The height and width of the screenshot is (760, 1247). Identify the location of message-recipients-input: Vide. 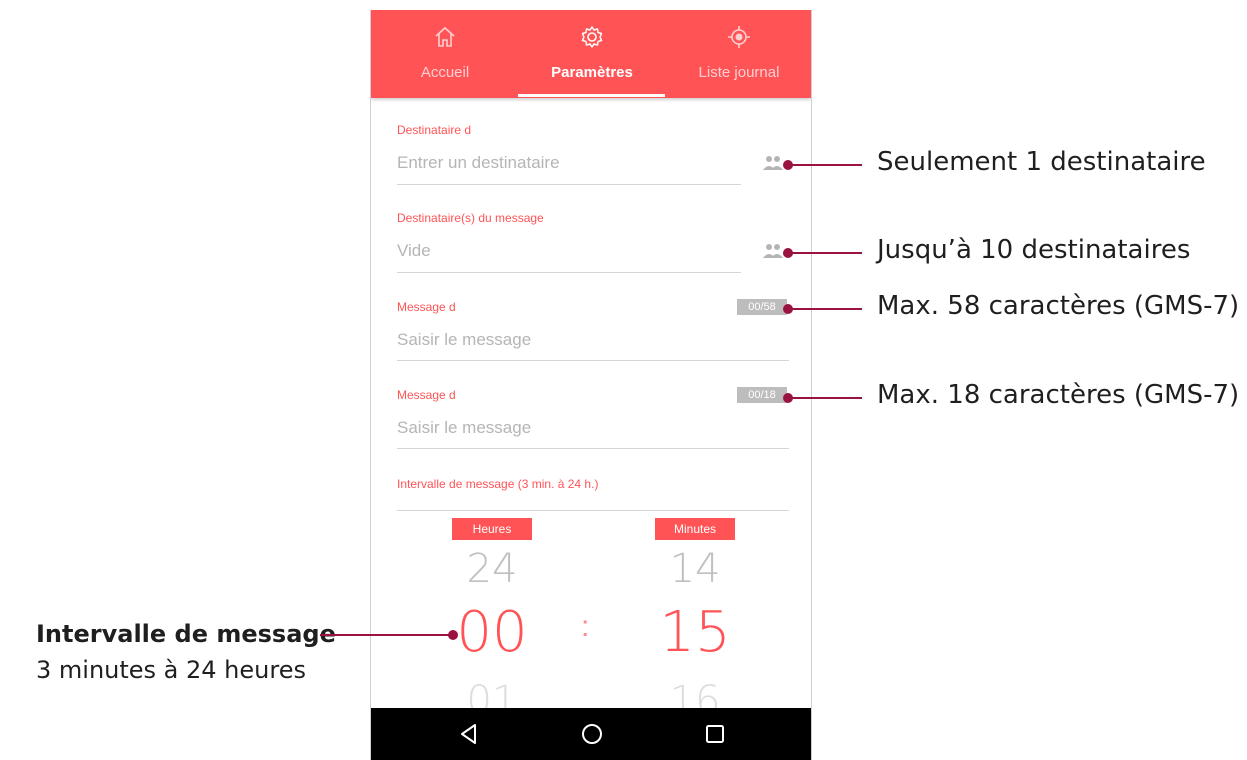
(414, 251).